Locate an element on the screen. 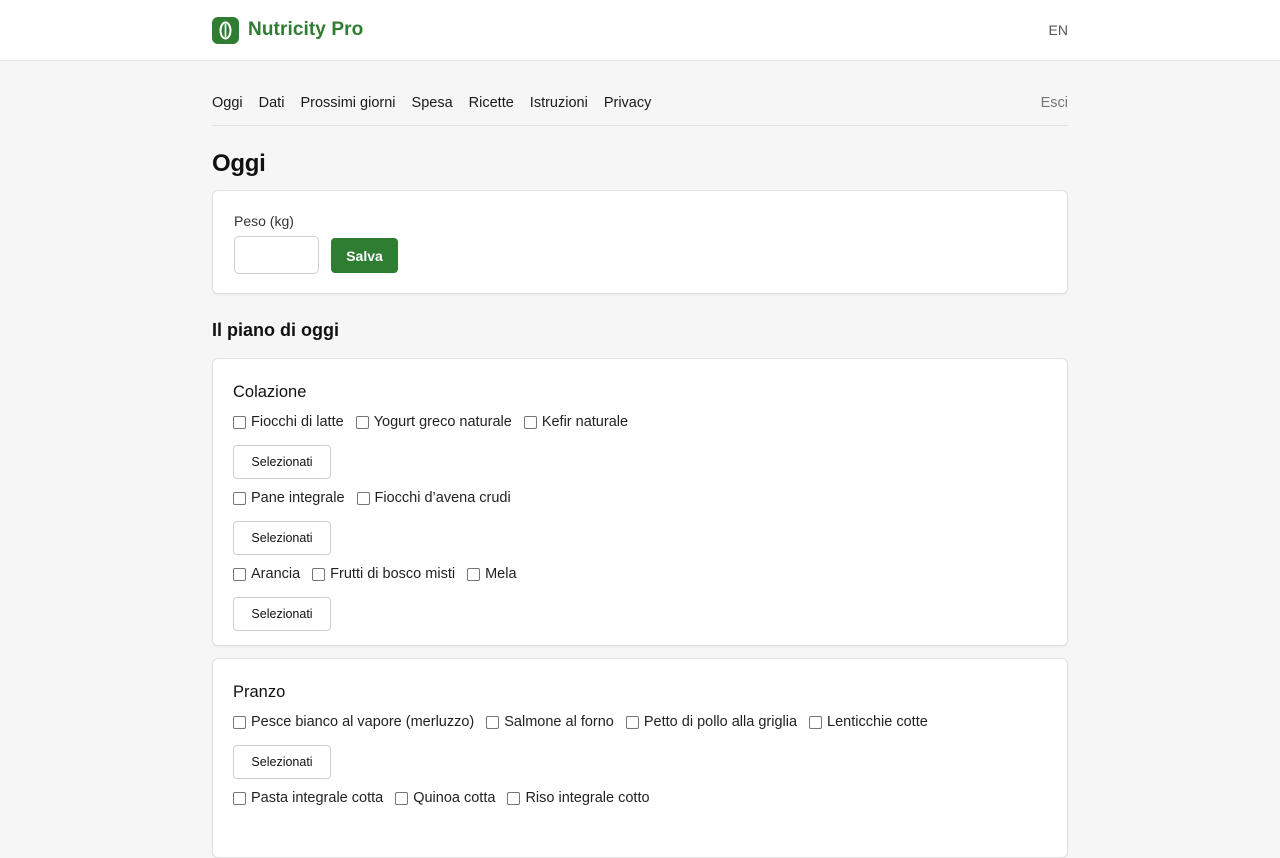  food-option-label: Quinoa cotta is located at coordinates (454, 798).